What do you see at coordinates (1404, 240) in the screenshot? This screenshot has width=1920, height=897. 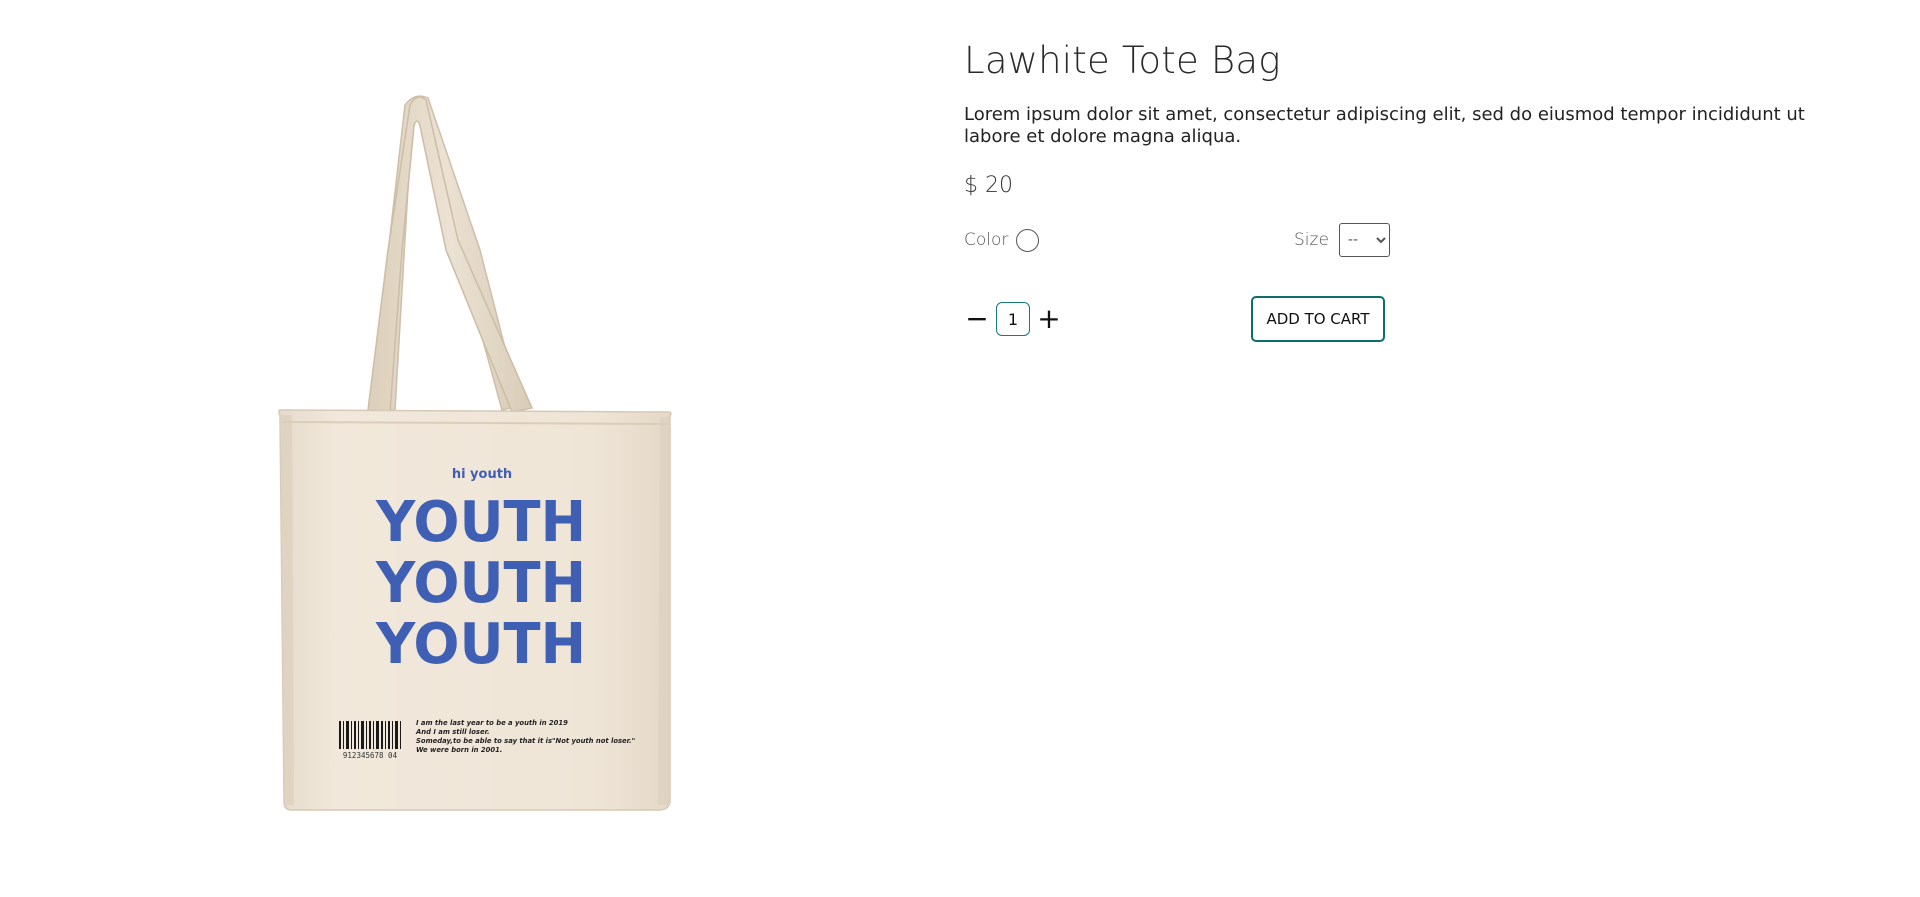 I see `options-row: Color Size --` at bounding box center [1404, 240].